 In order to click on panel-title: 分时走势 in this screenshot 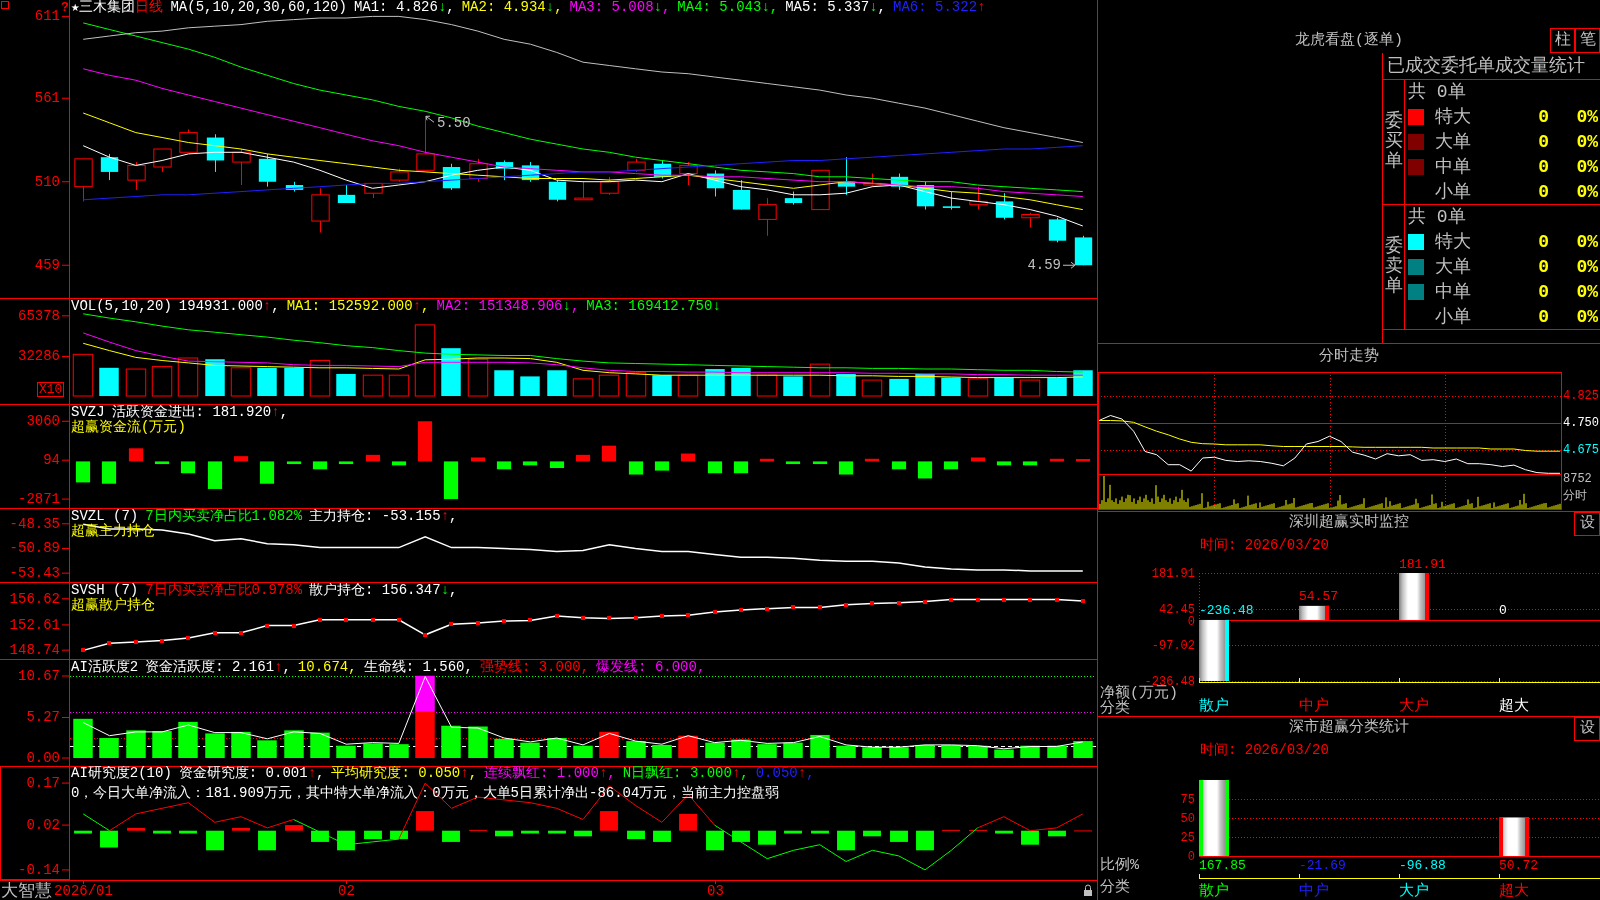, I will do `click(1349, 356)`.